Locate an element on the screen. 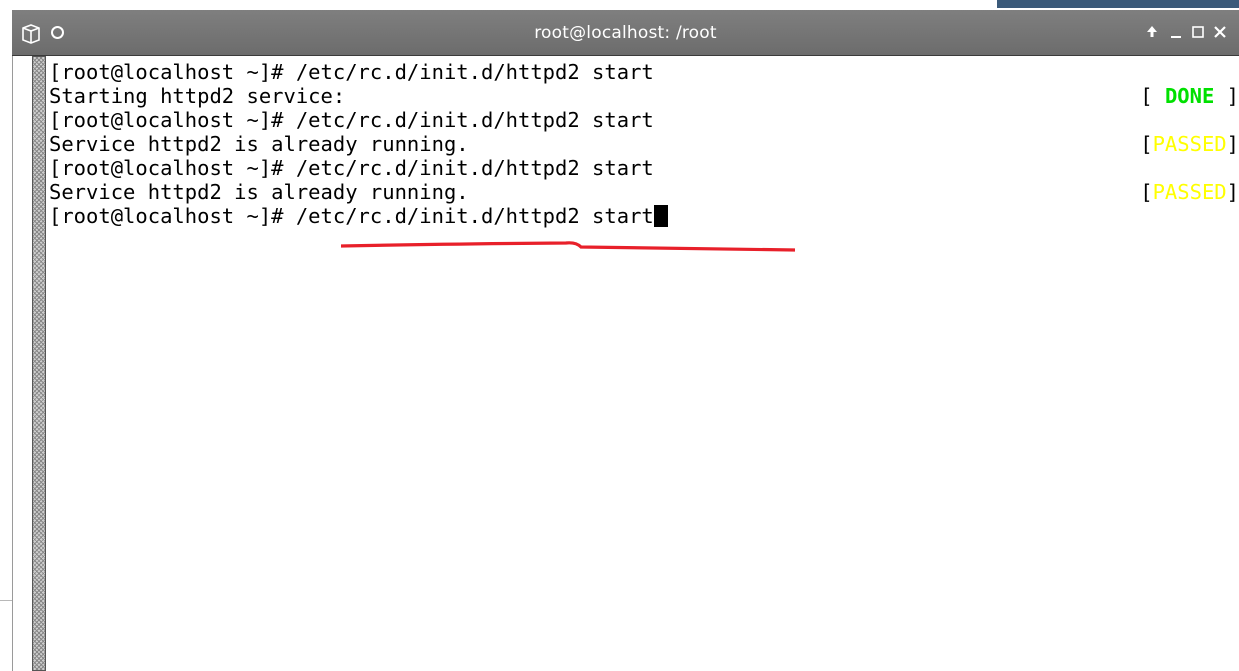 The width and height of the screenshot is (1239, 671). titlebar: root@localhost: /root is located at coordinates (625, 33).